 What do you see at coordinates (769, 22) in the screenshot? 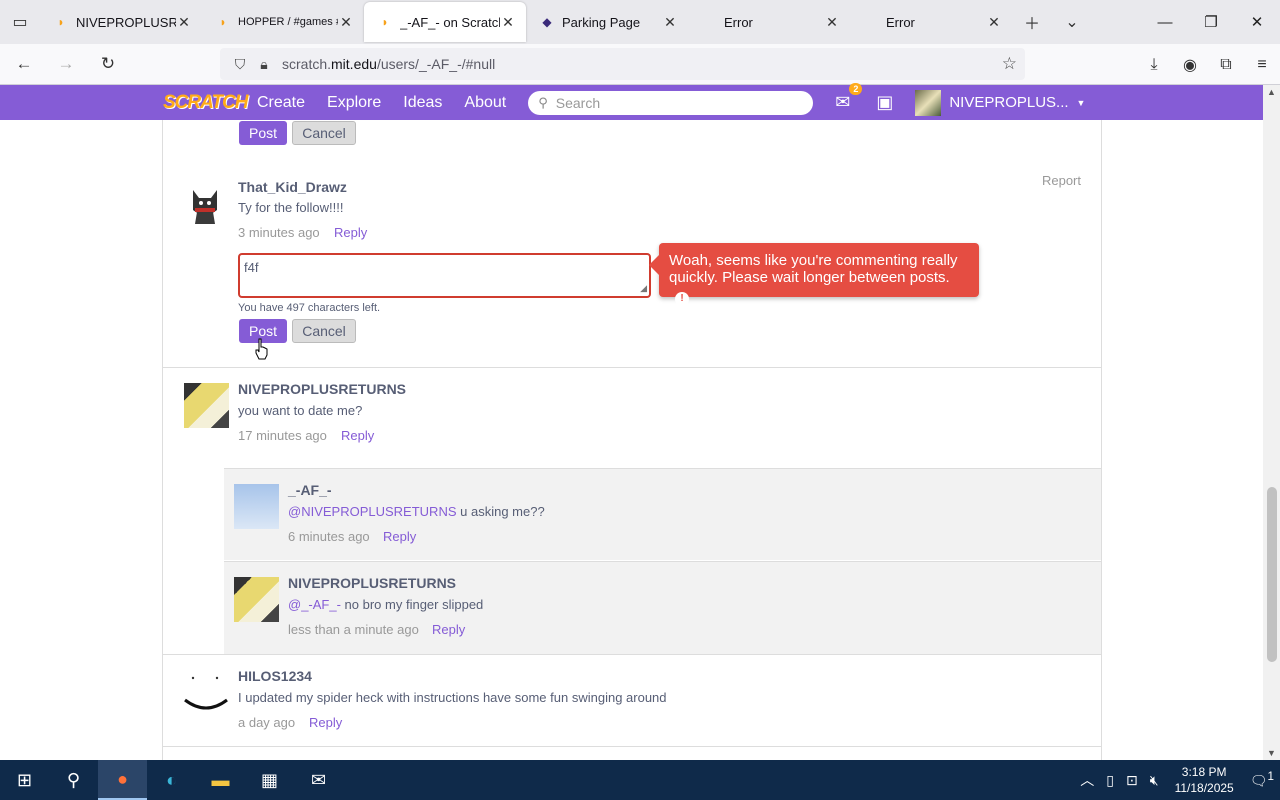
I see `tab-error-1: Error ✕` at bounding box center [769, 22].